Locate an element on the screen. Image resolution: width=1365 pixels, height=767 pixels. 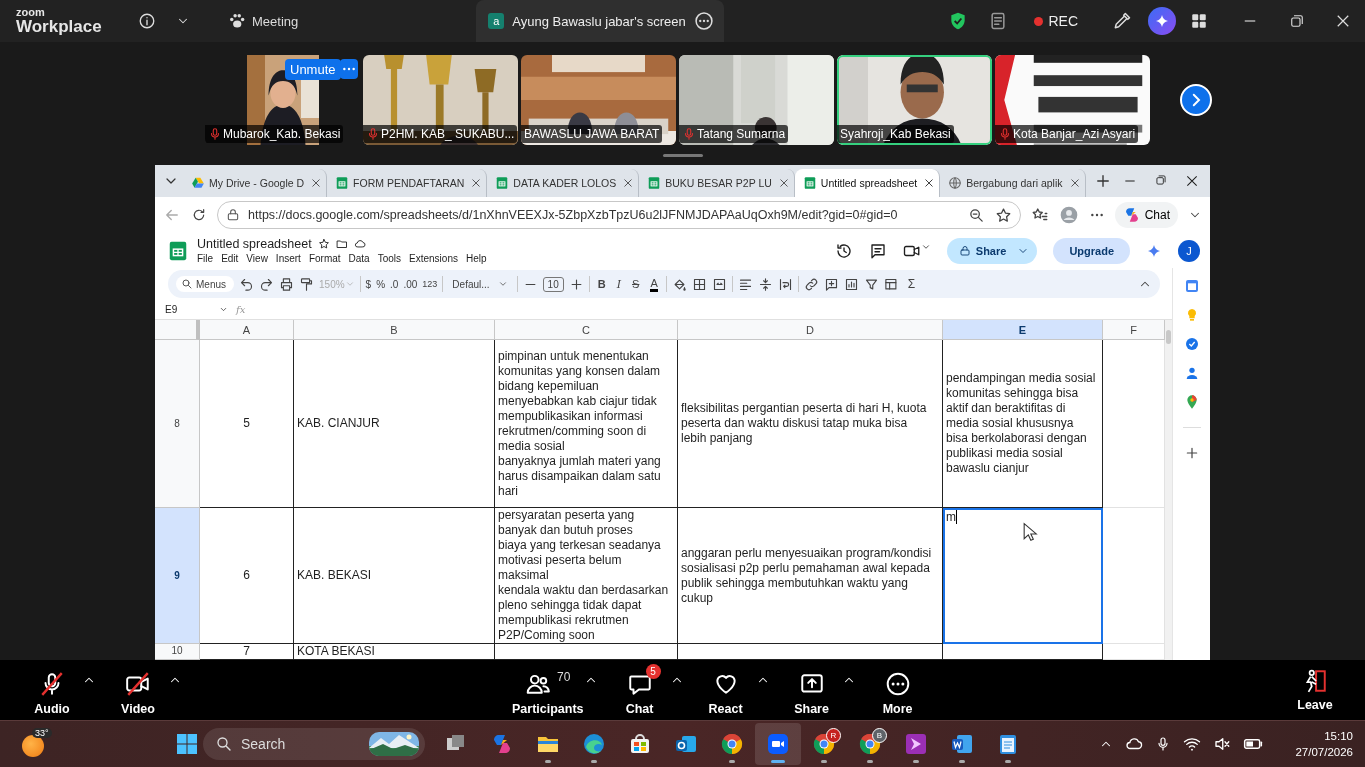
table-cell: pendampingan media sosial komunitas sehingga bisa aktif dan beraktifitas di media sosial khususnya bisa berkolaborasi dengan publikasi media sosial bawaslu cianjur is located at coordinates (1023, 424).